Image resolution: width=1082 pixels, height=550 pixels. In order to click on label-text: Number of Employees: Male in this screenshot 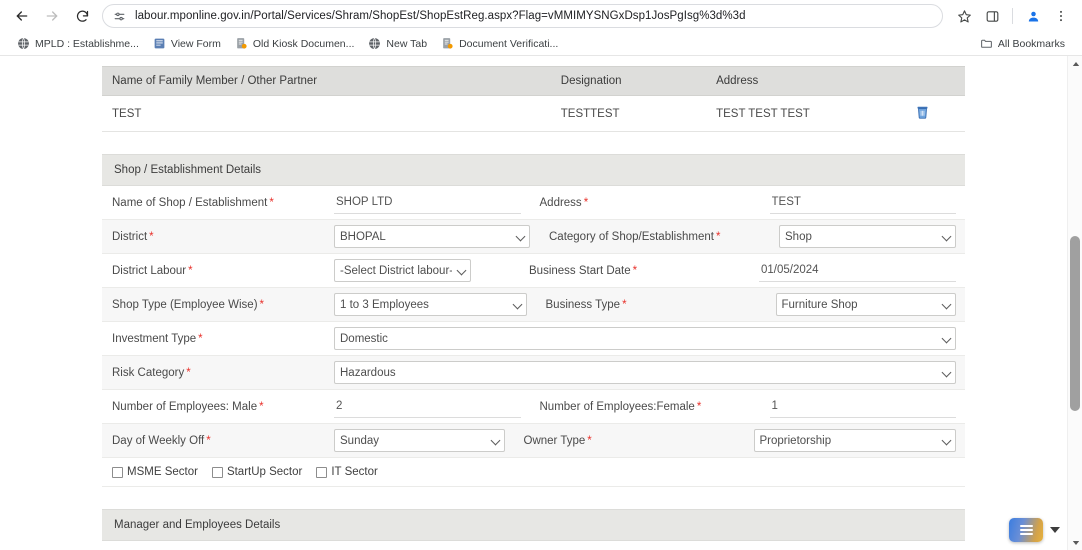, I will do `click(185, 406)`.